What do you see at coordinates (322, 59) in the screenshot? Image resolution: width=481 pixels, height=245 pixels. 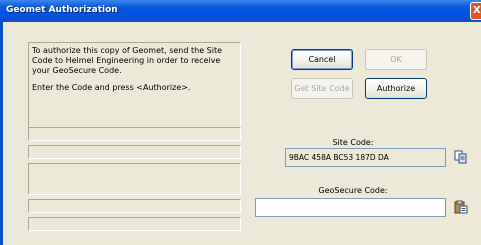 I see `cancel-button: Cancel` at bounding box center [322, 59].